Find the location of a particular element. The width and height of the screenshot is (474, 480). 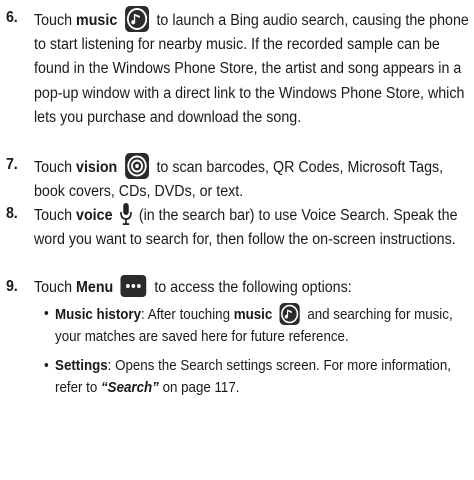

option-label: Settings is located at coordinates (81, 366).